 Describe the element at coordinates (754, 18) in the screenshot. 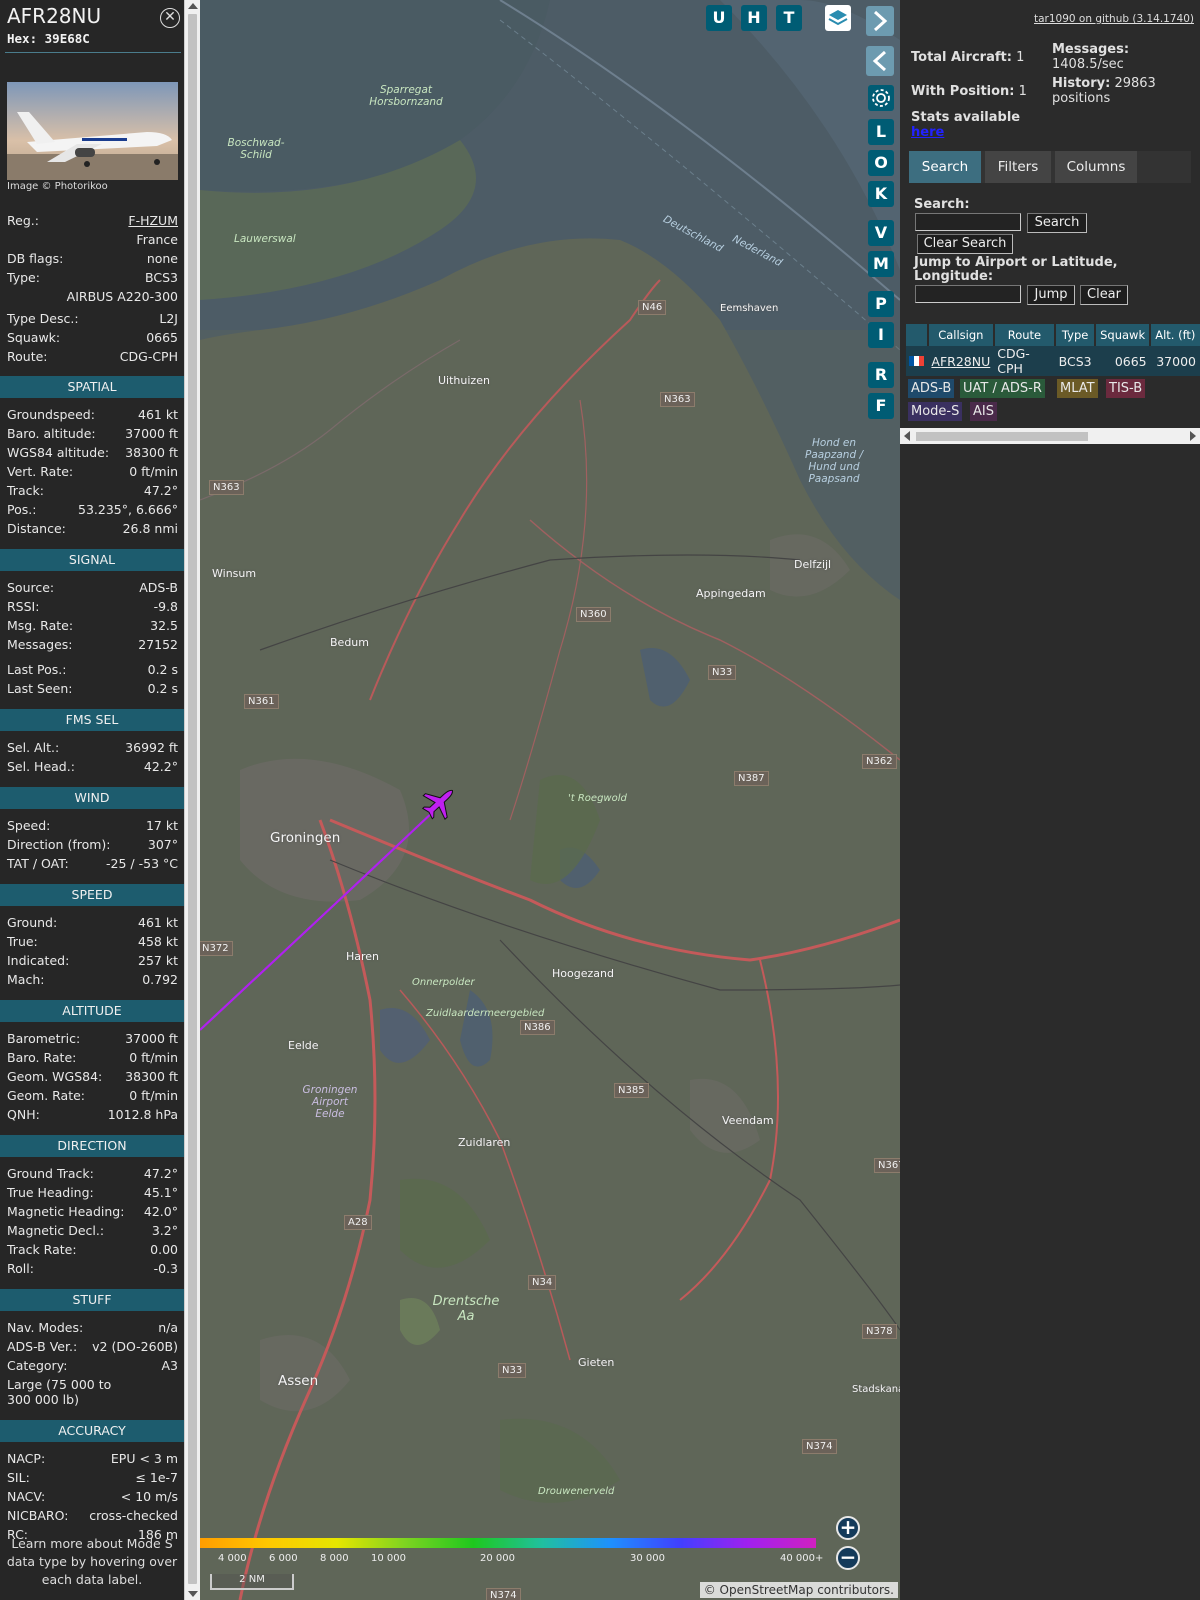

I see `toggle-h-button: H` at that location.